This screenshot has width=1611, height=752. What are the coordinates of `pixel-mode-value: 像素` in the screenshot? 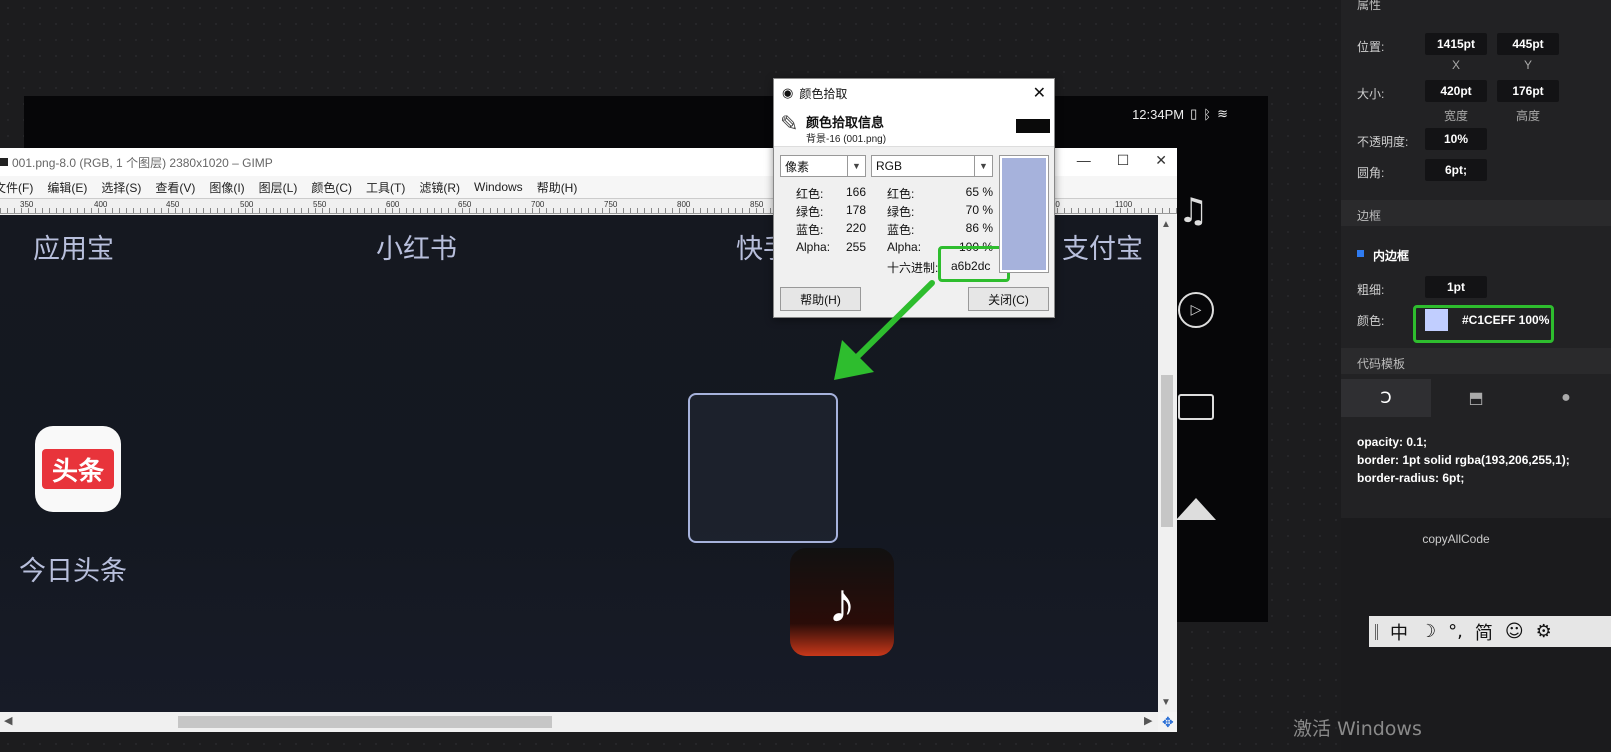 It's located at (797, 166).